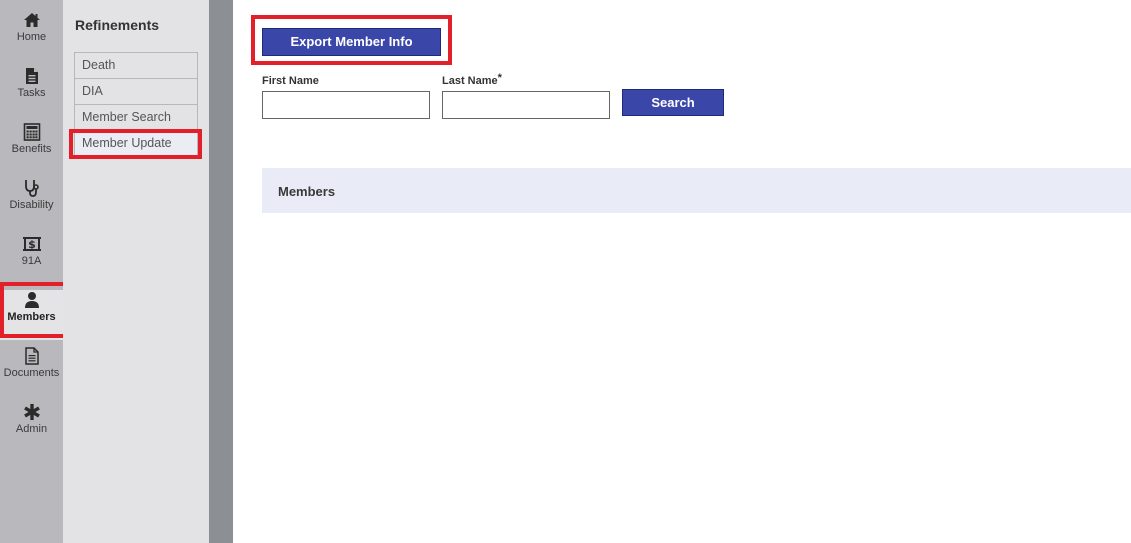 The width and height of the screenshot is (1131, 543). I want to click on stethoscope-icon, so click(31, 188).